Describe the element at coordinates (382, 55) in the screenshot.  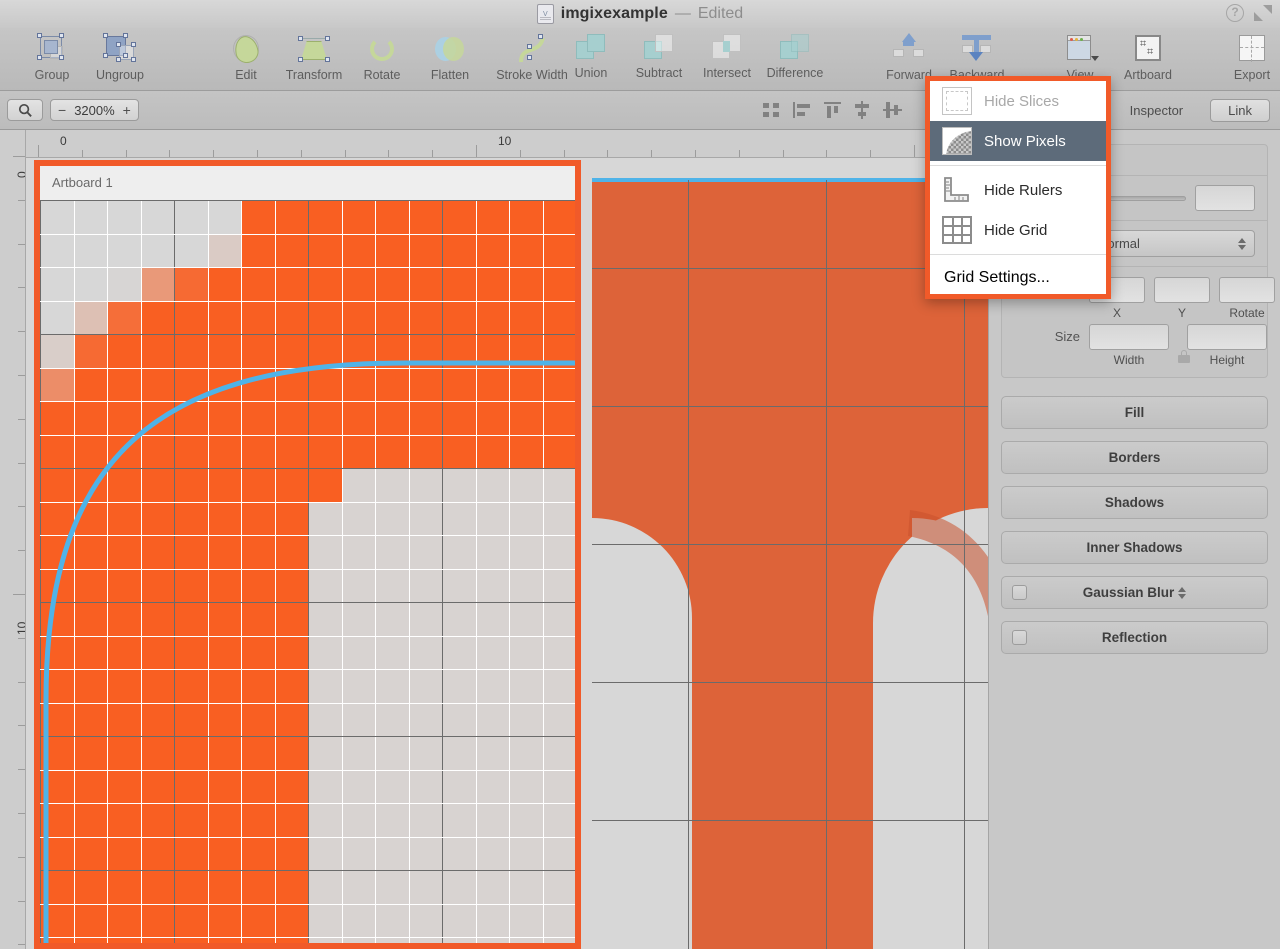
I see `toolbar-button-rotate: Rotate` at that location.